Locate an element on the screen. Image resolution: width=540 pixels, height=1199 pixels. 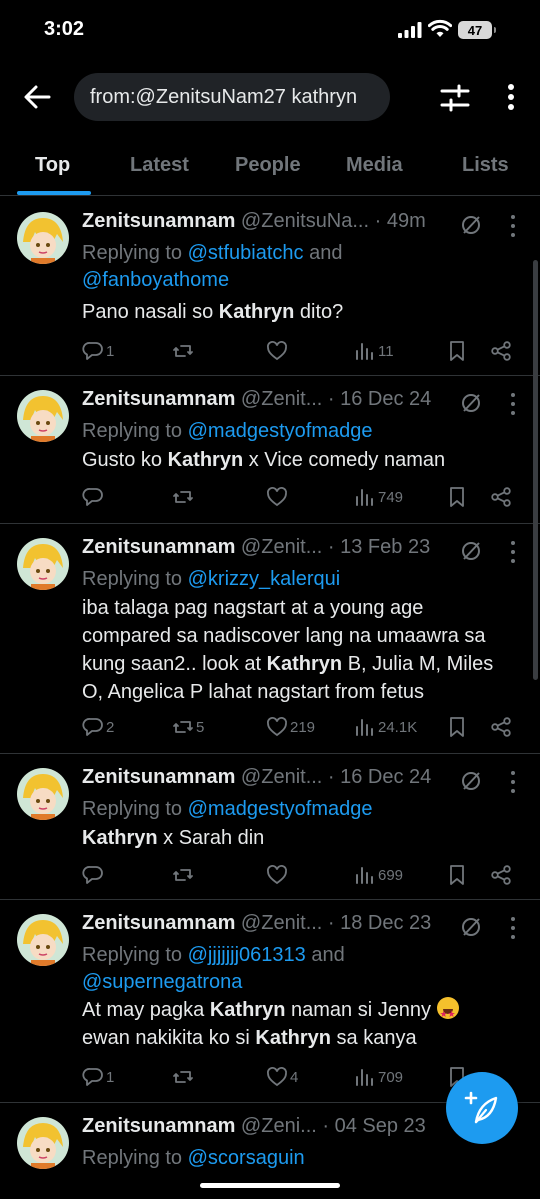
tab-lists: Lists is located at coordinates (485, 165).